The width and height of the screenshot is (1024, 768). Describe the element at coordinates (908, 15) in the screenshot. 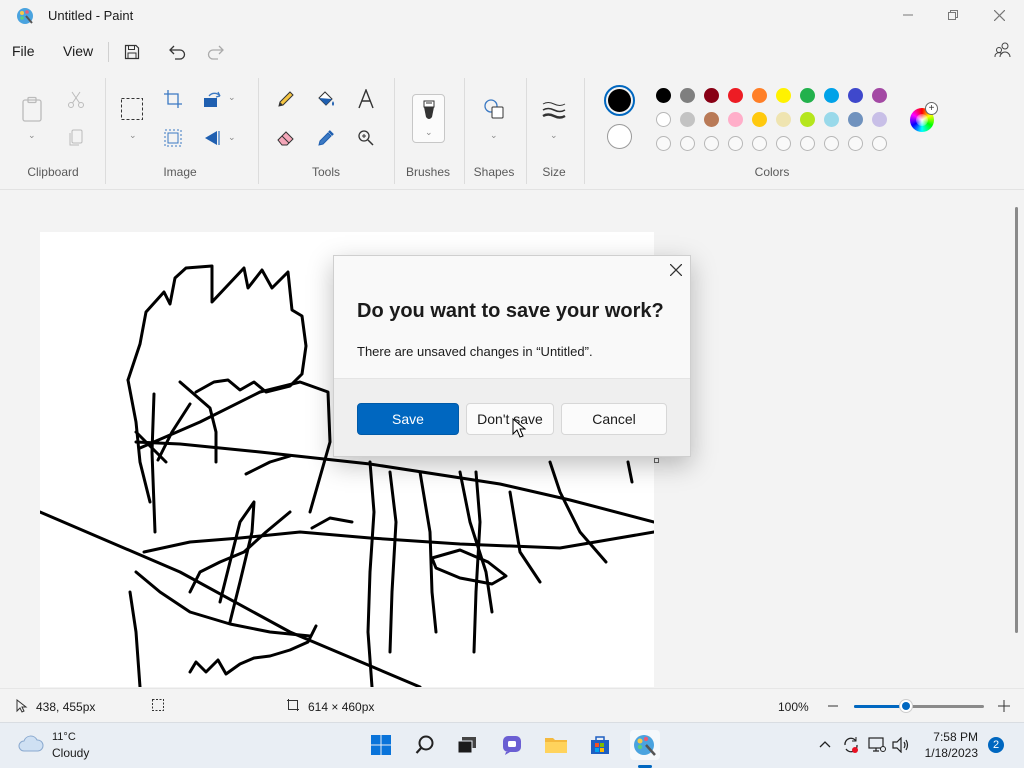

I see `minimize-button` at that location.